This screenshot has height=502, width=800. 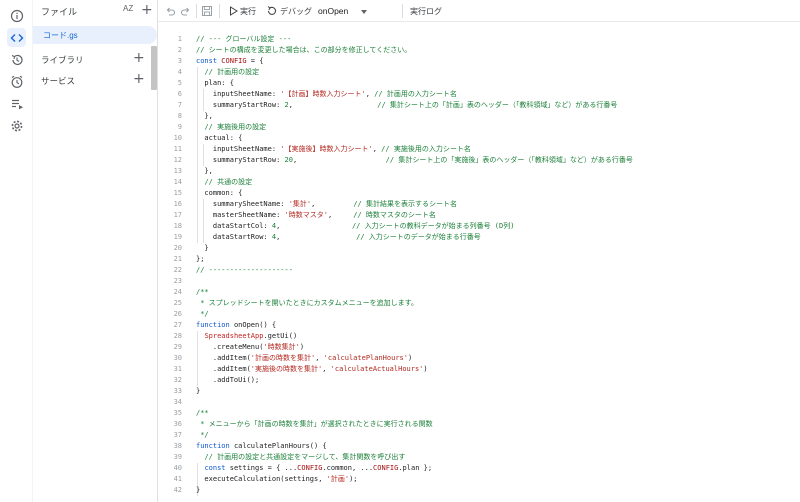 I want to click on code-token: // 計画用の入力シート名, so click(x=415, y=94).